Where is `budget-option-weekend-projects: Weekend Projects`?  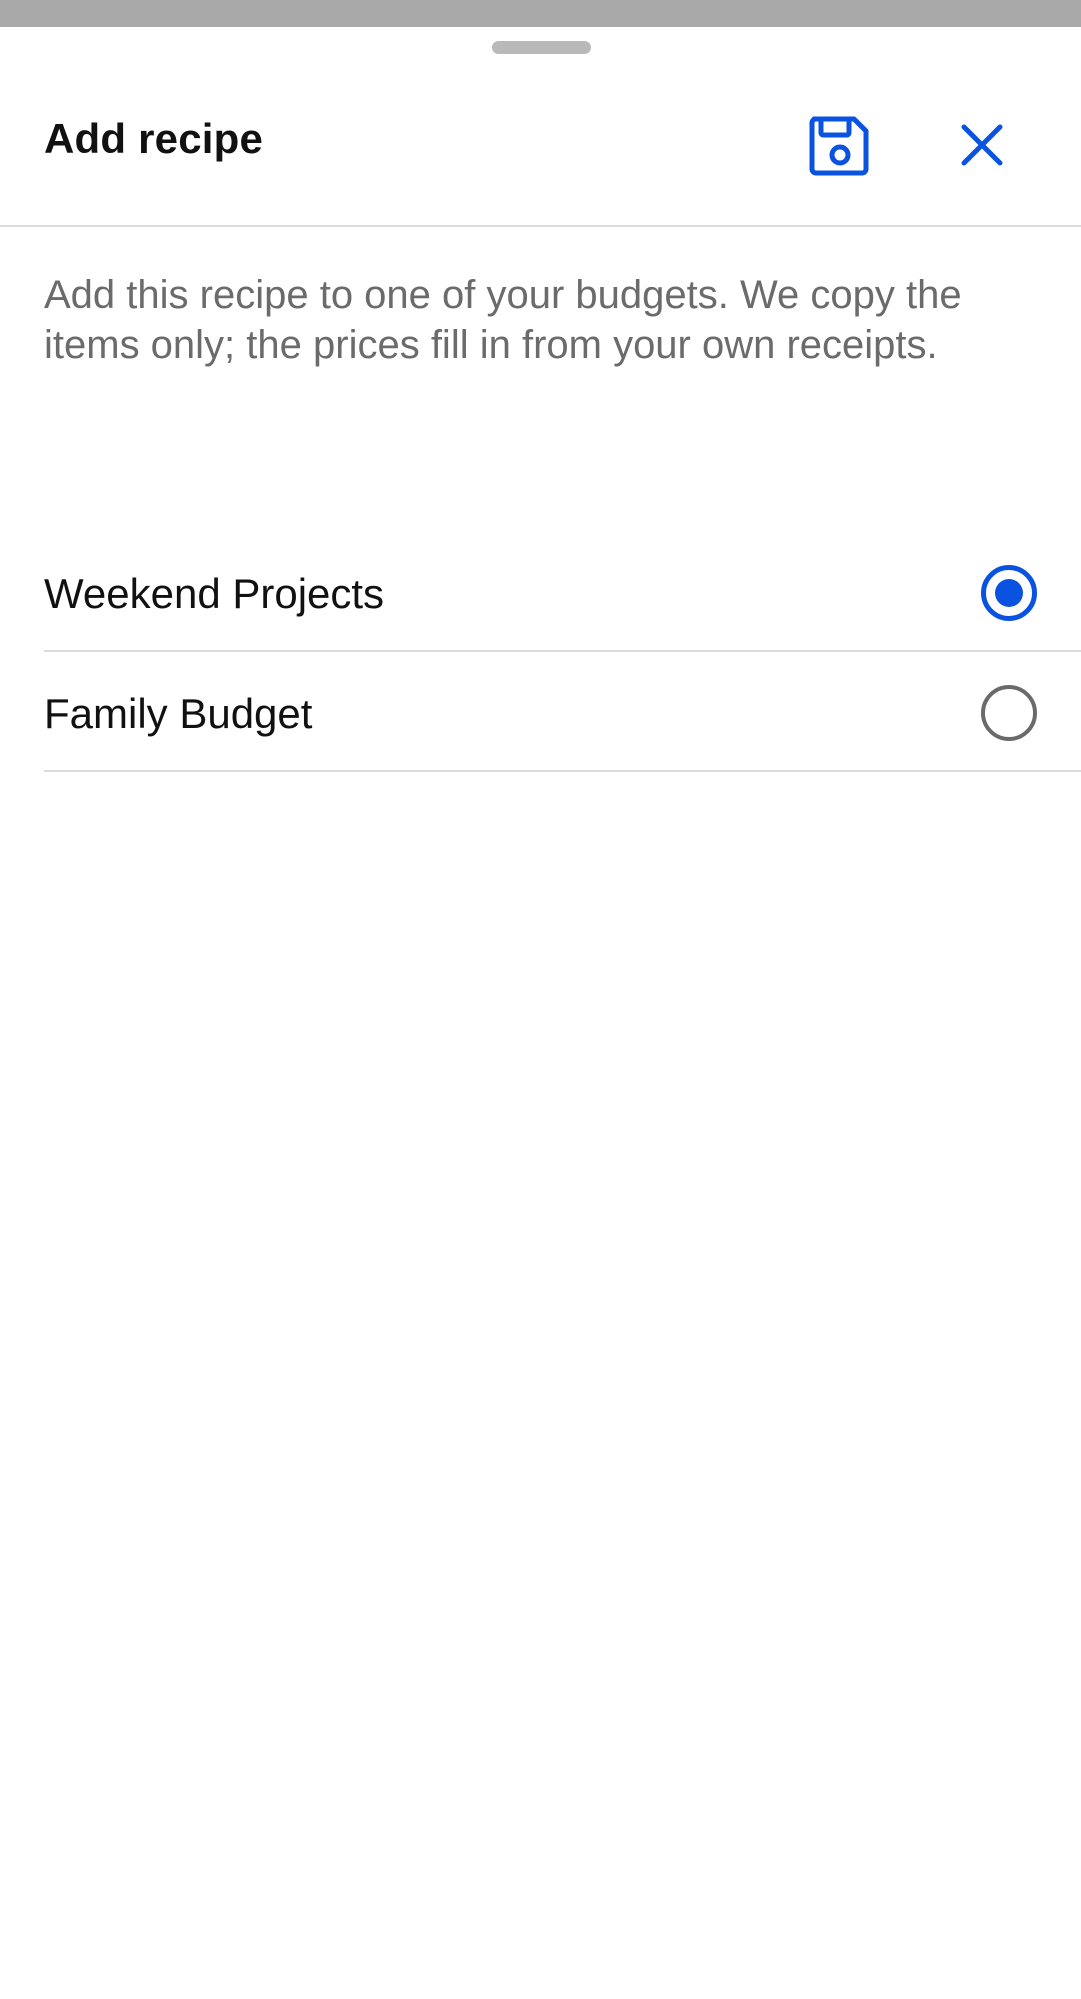
budget-option-weekend-projects: Weekend Projects is located at coordinates (562, 592).